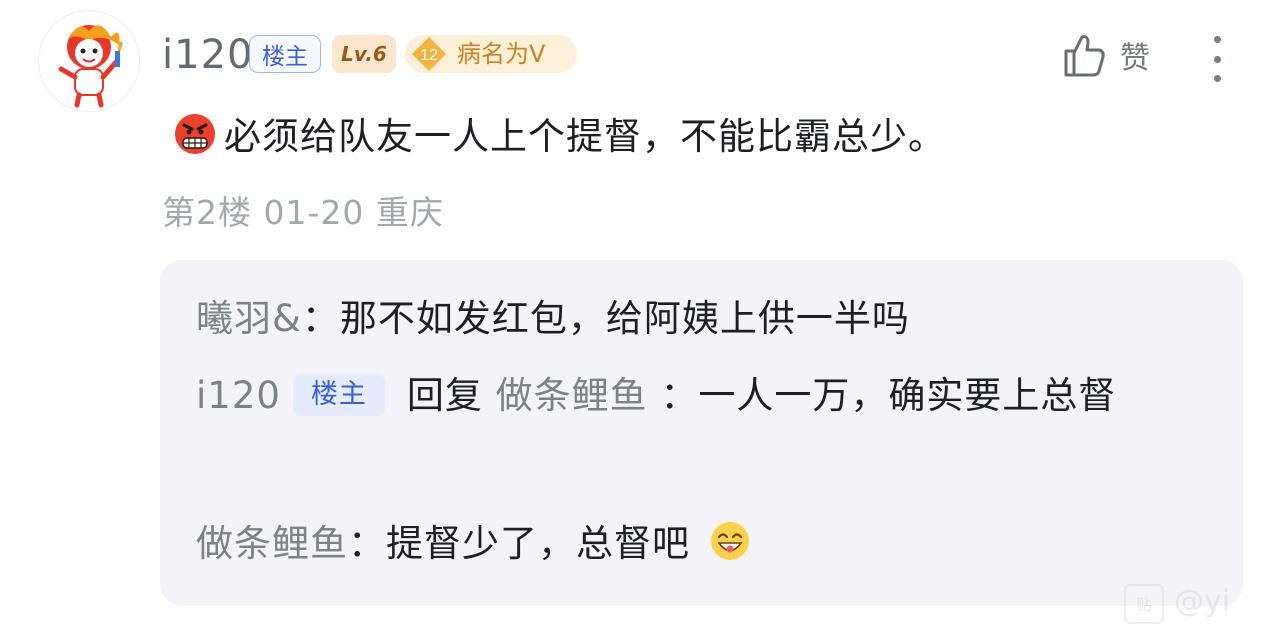 This screenshot has height=636, width=1280. Describe the element at coordinates (207, 55) in the screenshot. I see `username: i120` at that location.